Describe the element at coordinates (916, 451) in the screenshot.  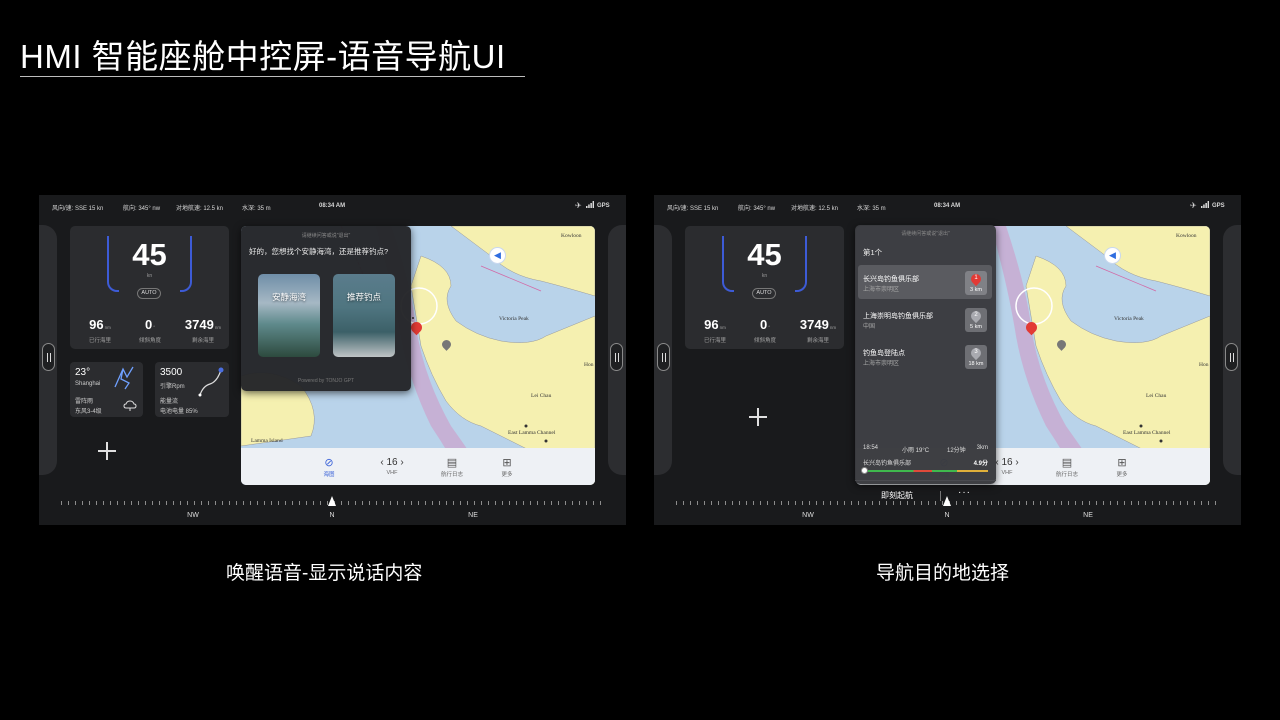
I see `route-weather: 小雨 19°C` at that location.